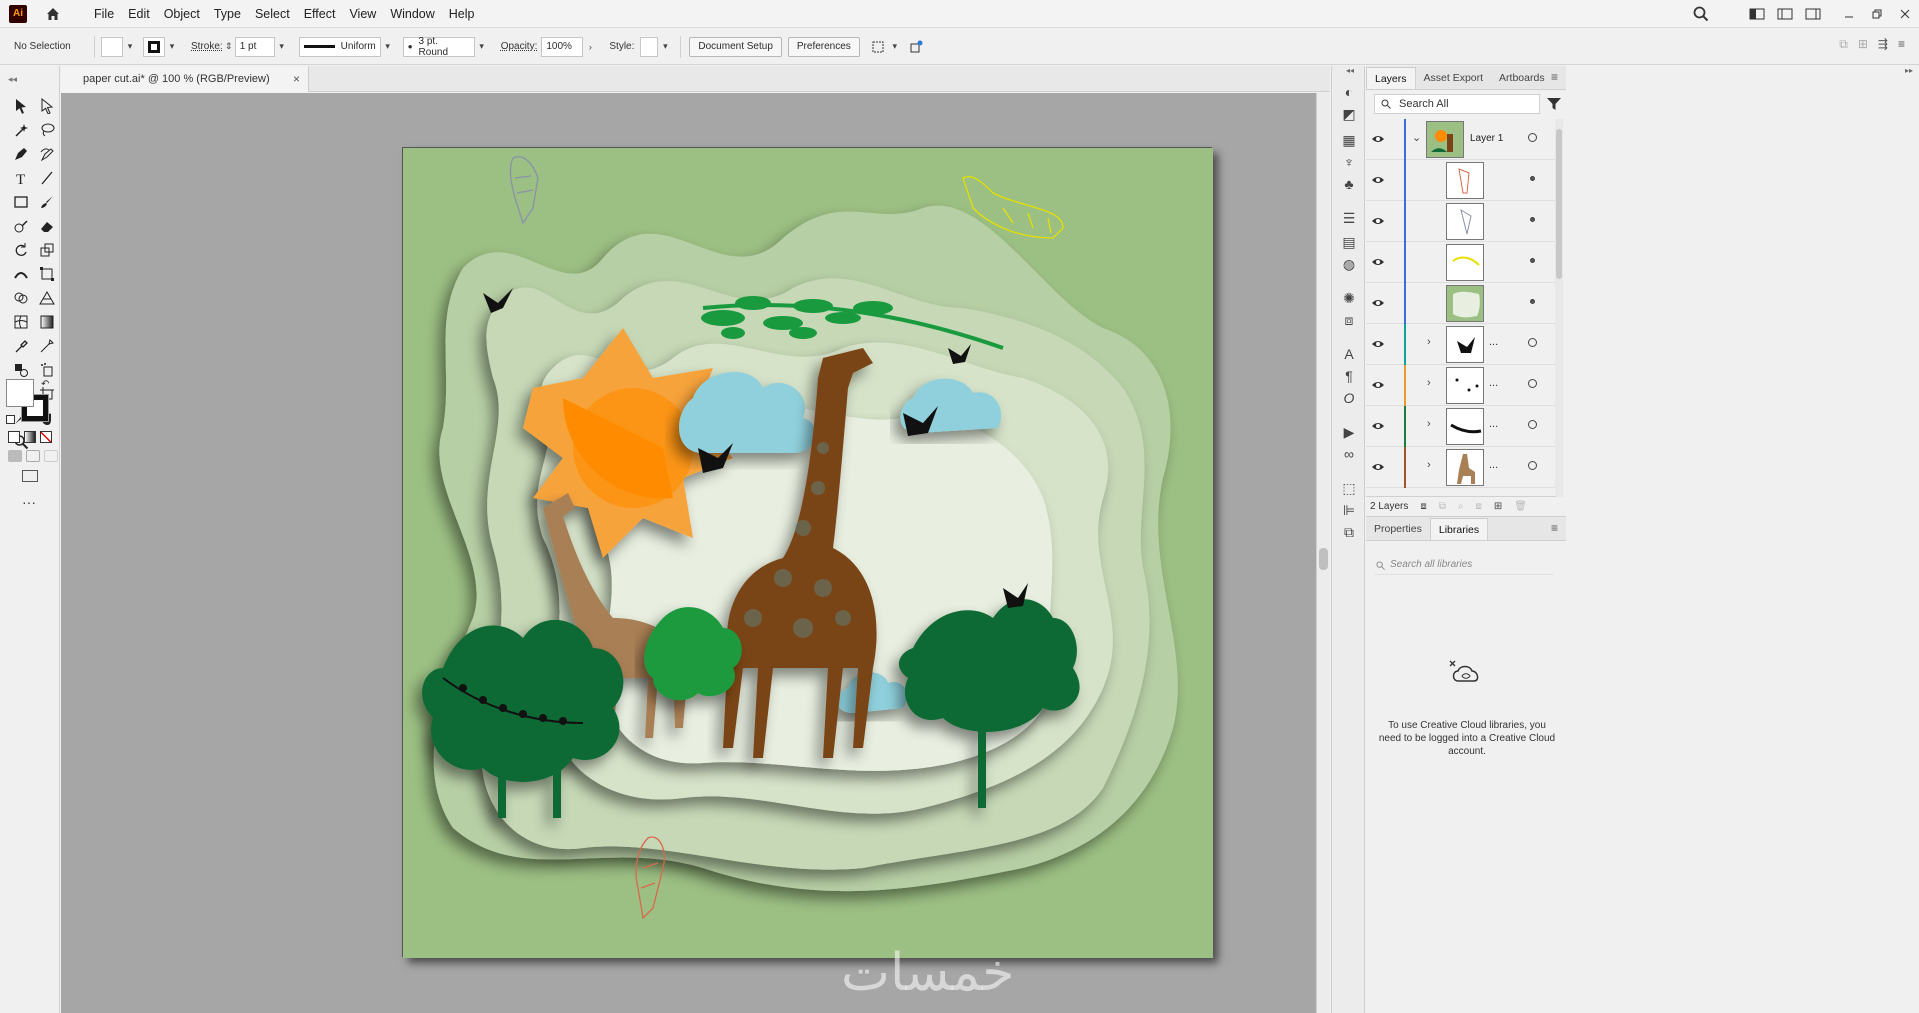 This screenshot has width=1919, height=1013. What do you see at coordinates (1877, 14) in the screenshot?
I see `restore-button` at bounding box center [1877, 14].